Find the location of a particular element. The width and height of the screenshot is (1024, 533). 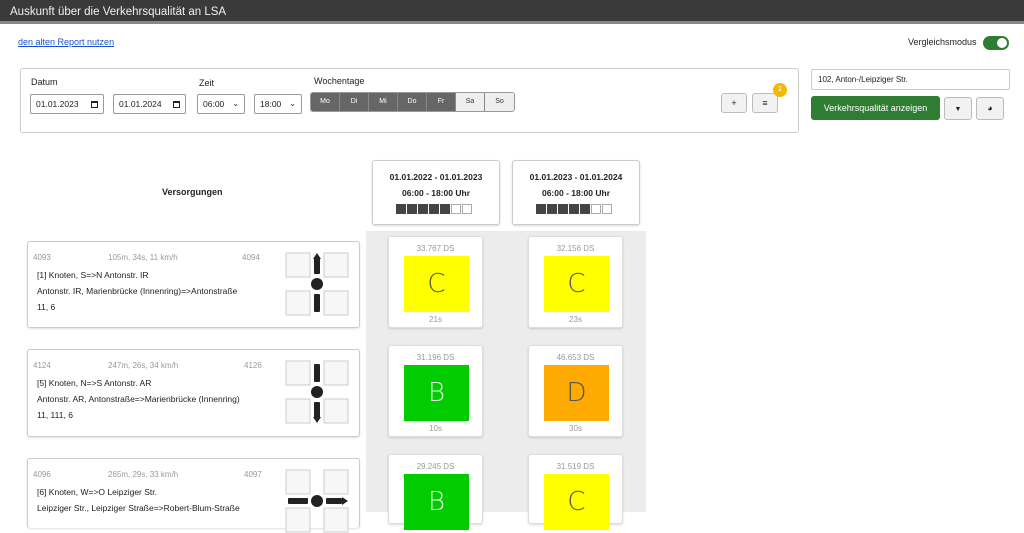

compare-mode-label: Vergleichsmodus is located at coordinates (942, 42).